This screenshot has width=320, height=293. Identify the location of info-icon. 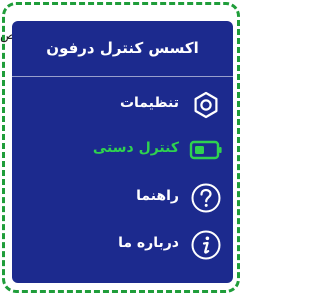
(206, 245).